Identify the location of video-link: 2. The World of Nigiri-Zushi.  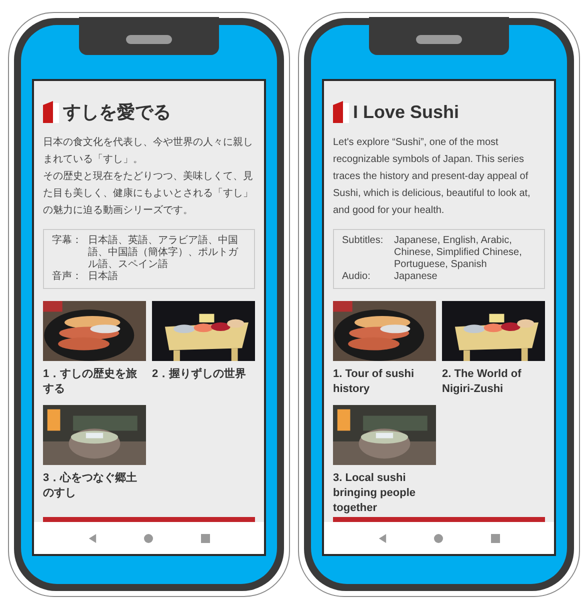
(493, 381).